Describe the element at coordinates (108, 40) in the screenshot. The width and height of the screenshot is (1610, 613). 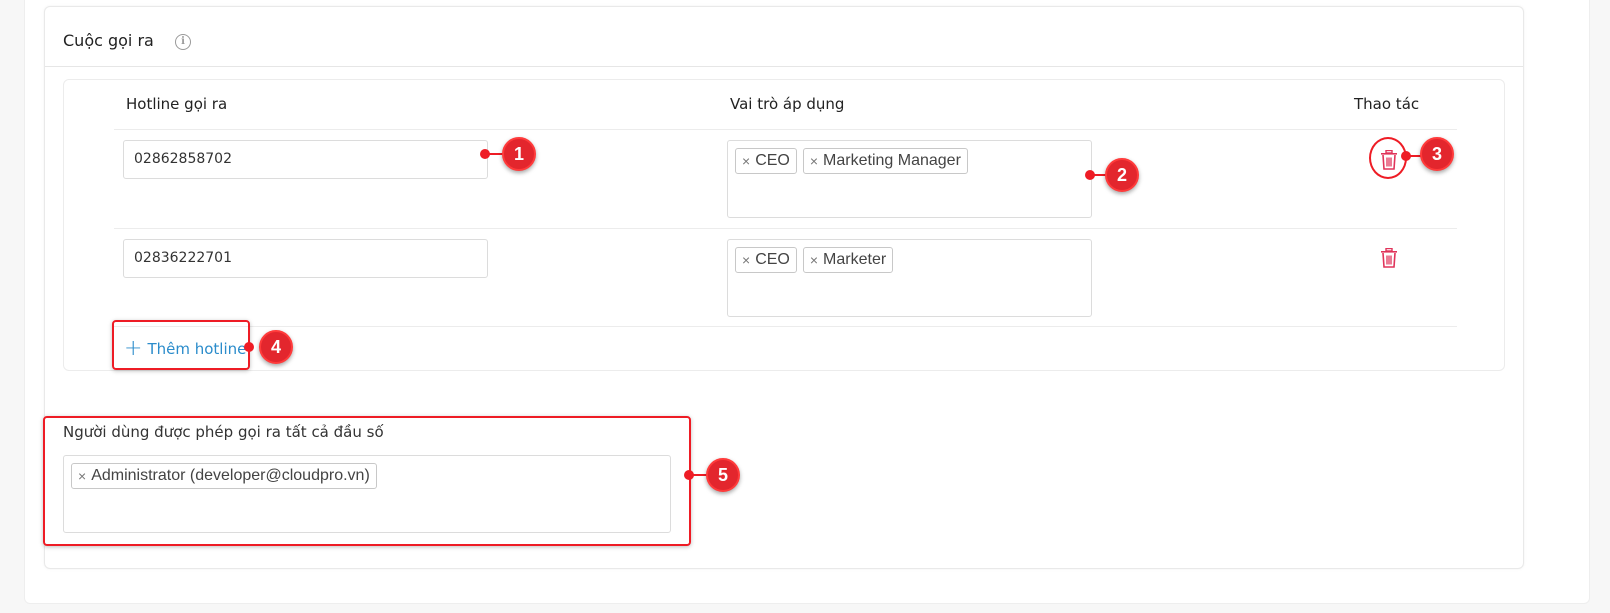
I see `section-title: Cuộc gọi ra` at that location.